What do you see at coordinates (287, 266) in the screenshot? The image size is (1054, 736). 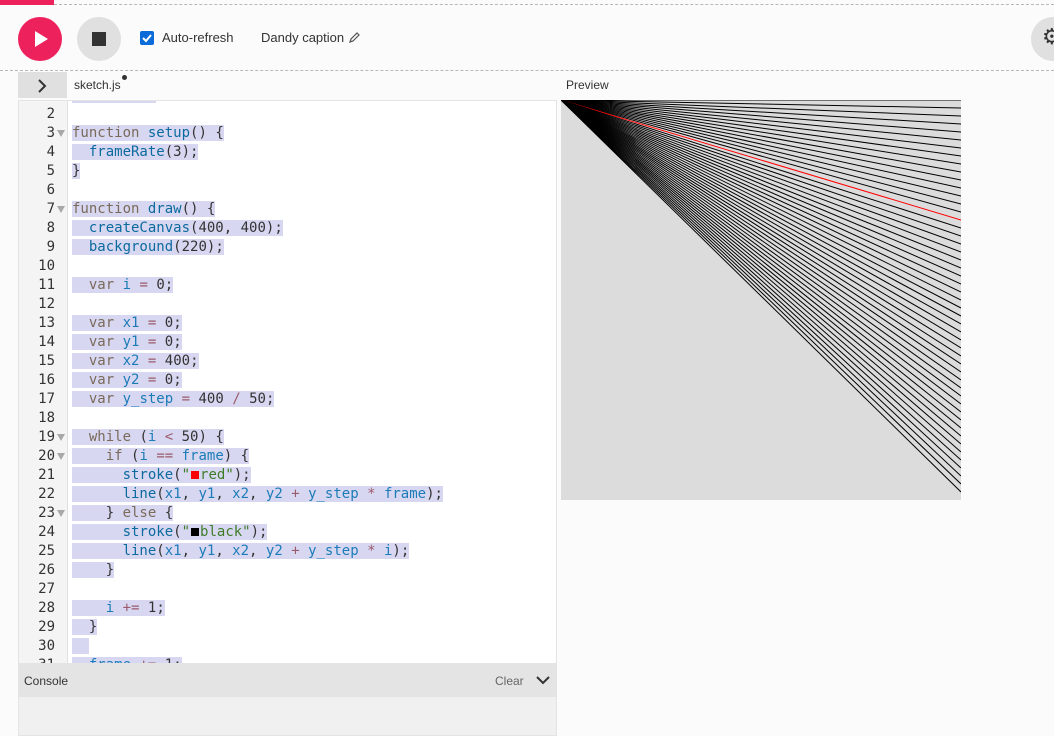 I see `code-line: 10` at bounding box center [287, 266].